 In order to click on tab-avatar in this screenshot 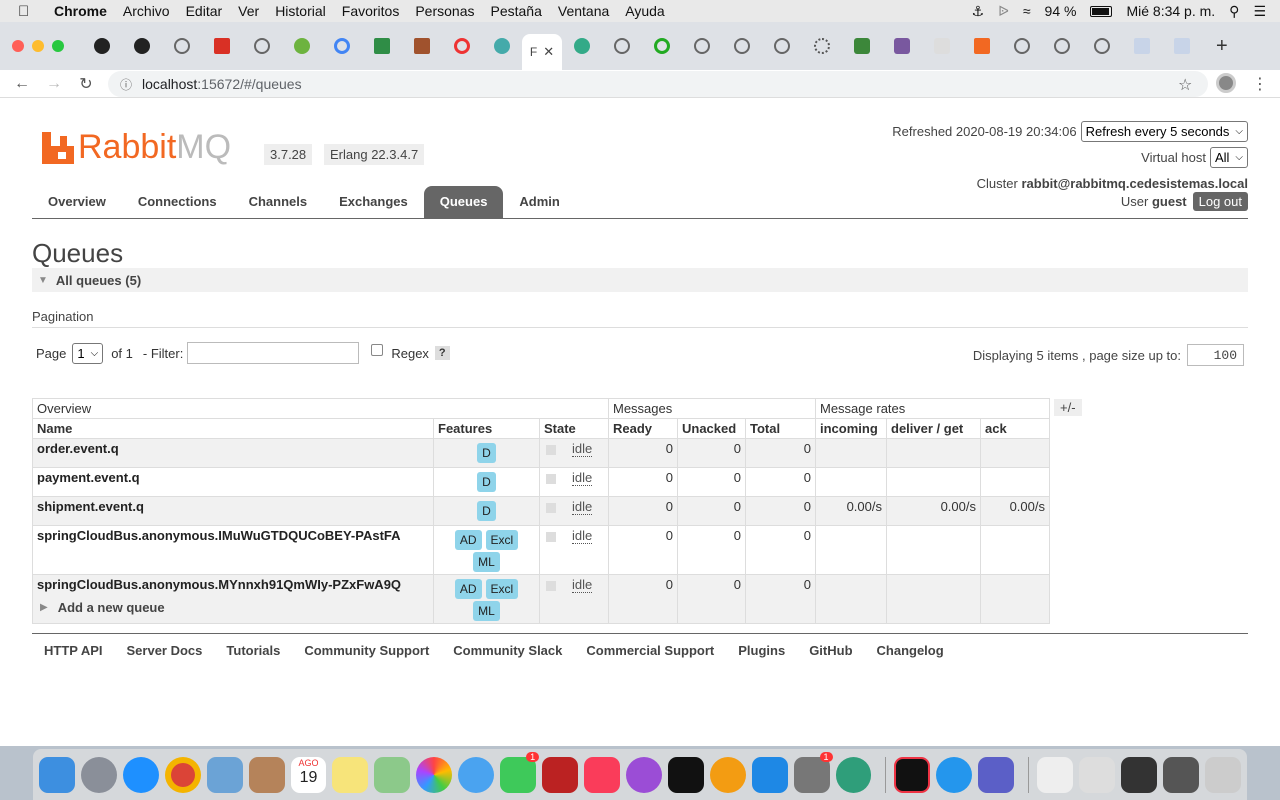, I will do `click(422, 46)`.